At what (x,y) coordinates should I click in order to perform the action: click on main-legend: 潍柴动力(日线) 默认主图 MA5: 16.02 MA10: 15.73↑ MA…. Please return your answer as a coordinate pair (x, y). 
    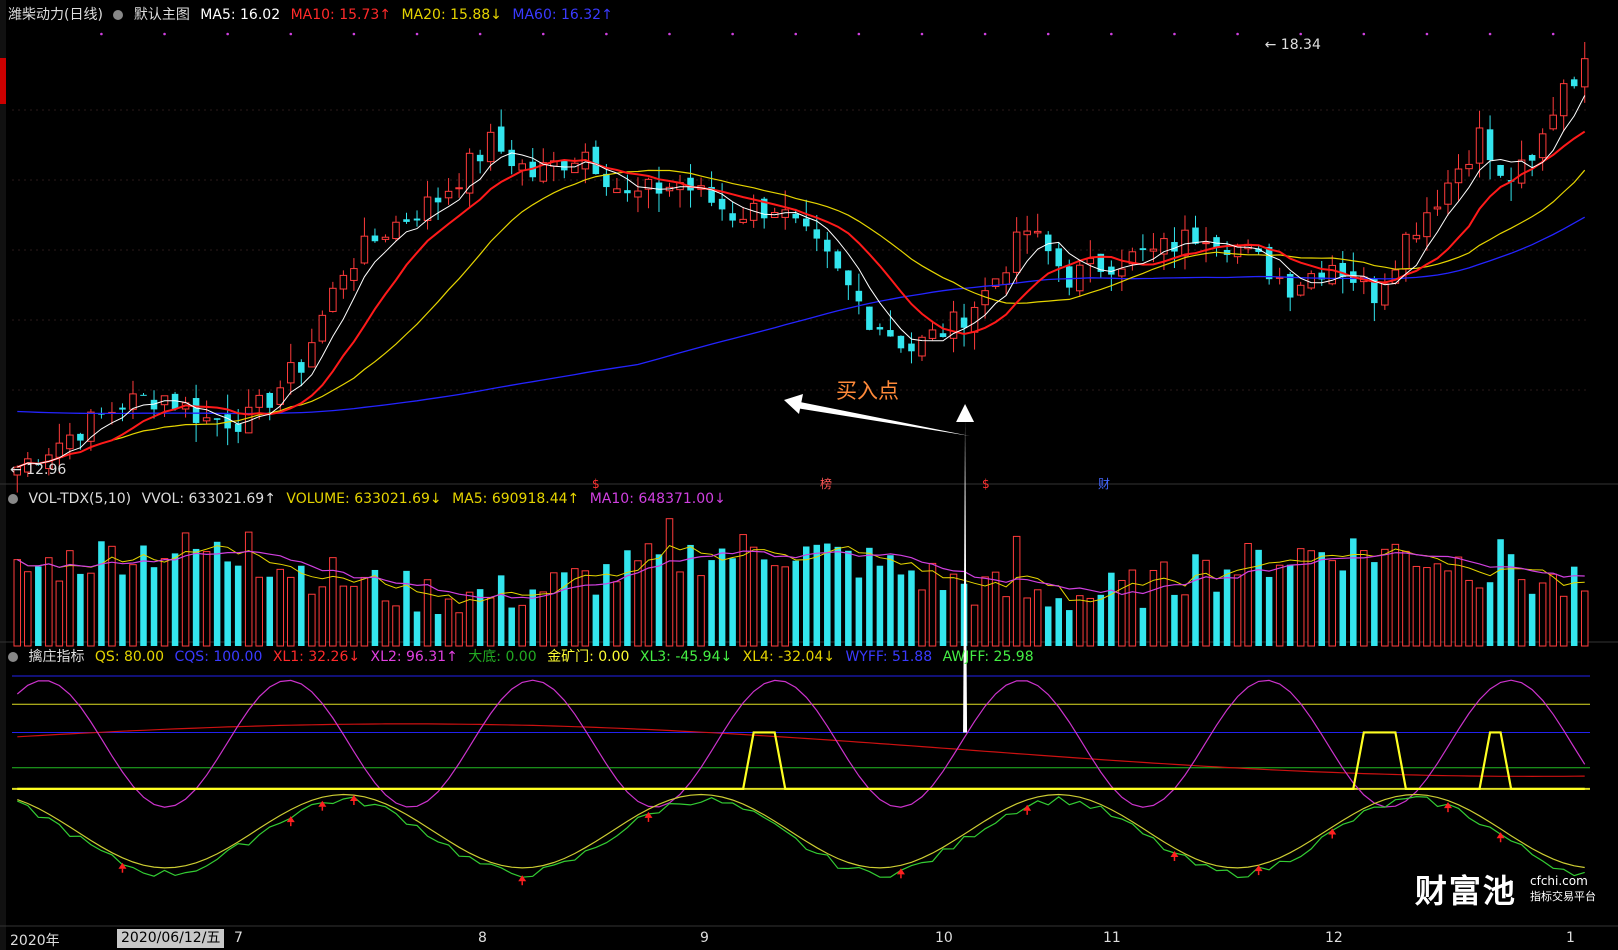
    Looking at the image, I should click on (313, 15).